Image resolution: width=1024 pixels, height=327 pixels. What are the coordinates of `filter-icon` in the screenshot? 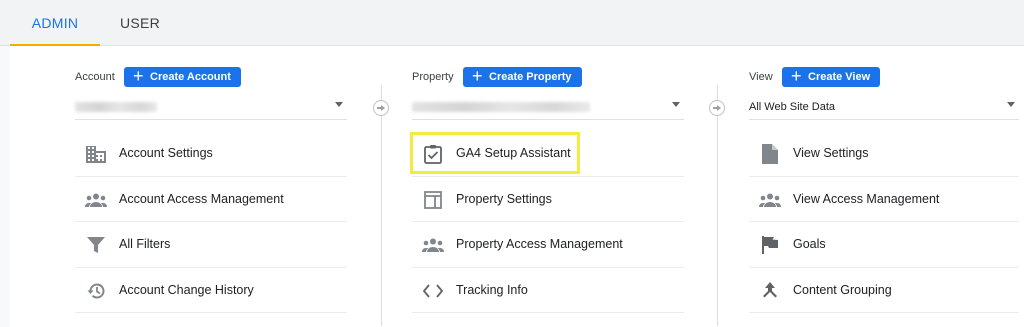 It's located at (96, 245).